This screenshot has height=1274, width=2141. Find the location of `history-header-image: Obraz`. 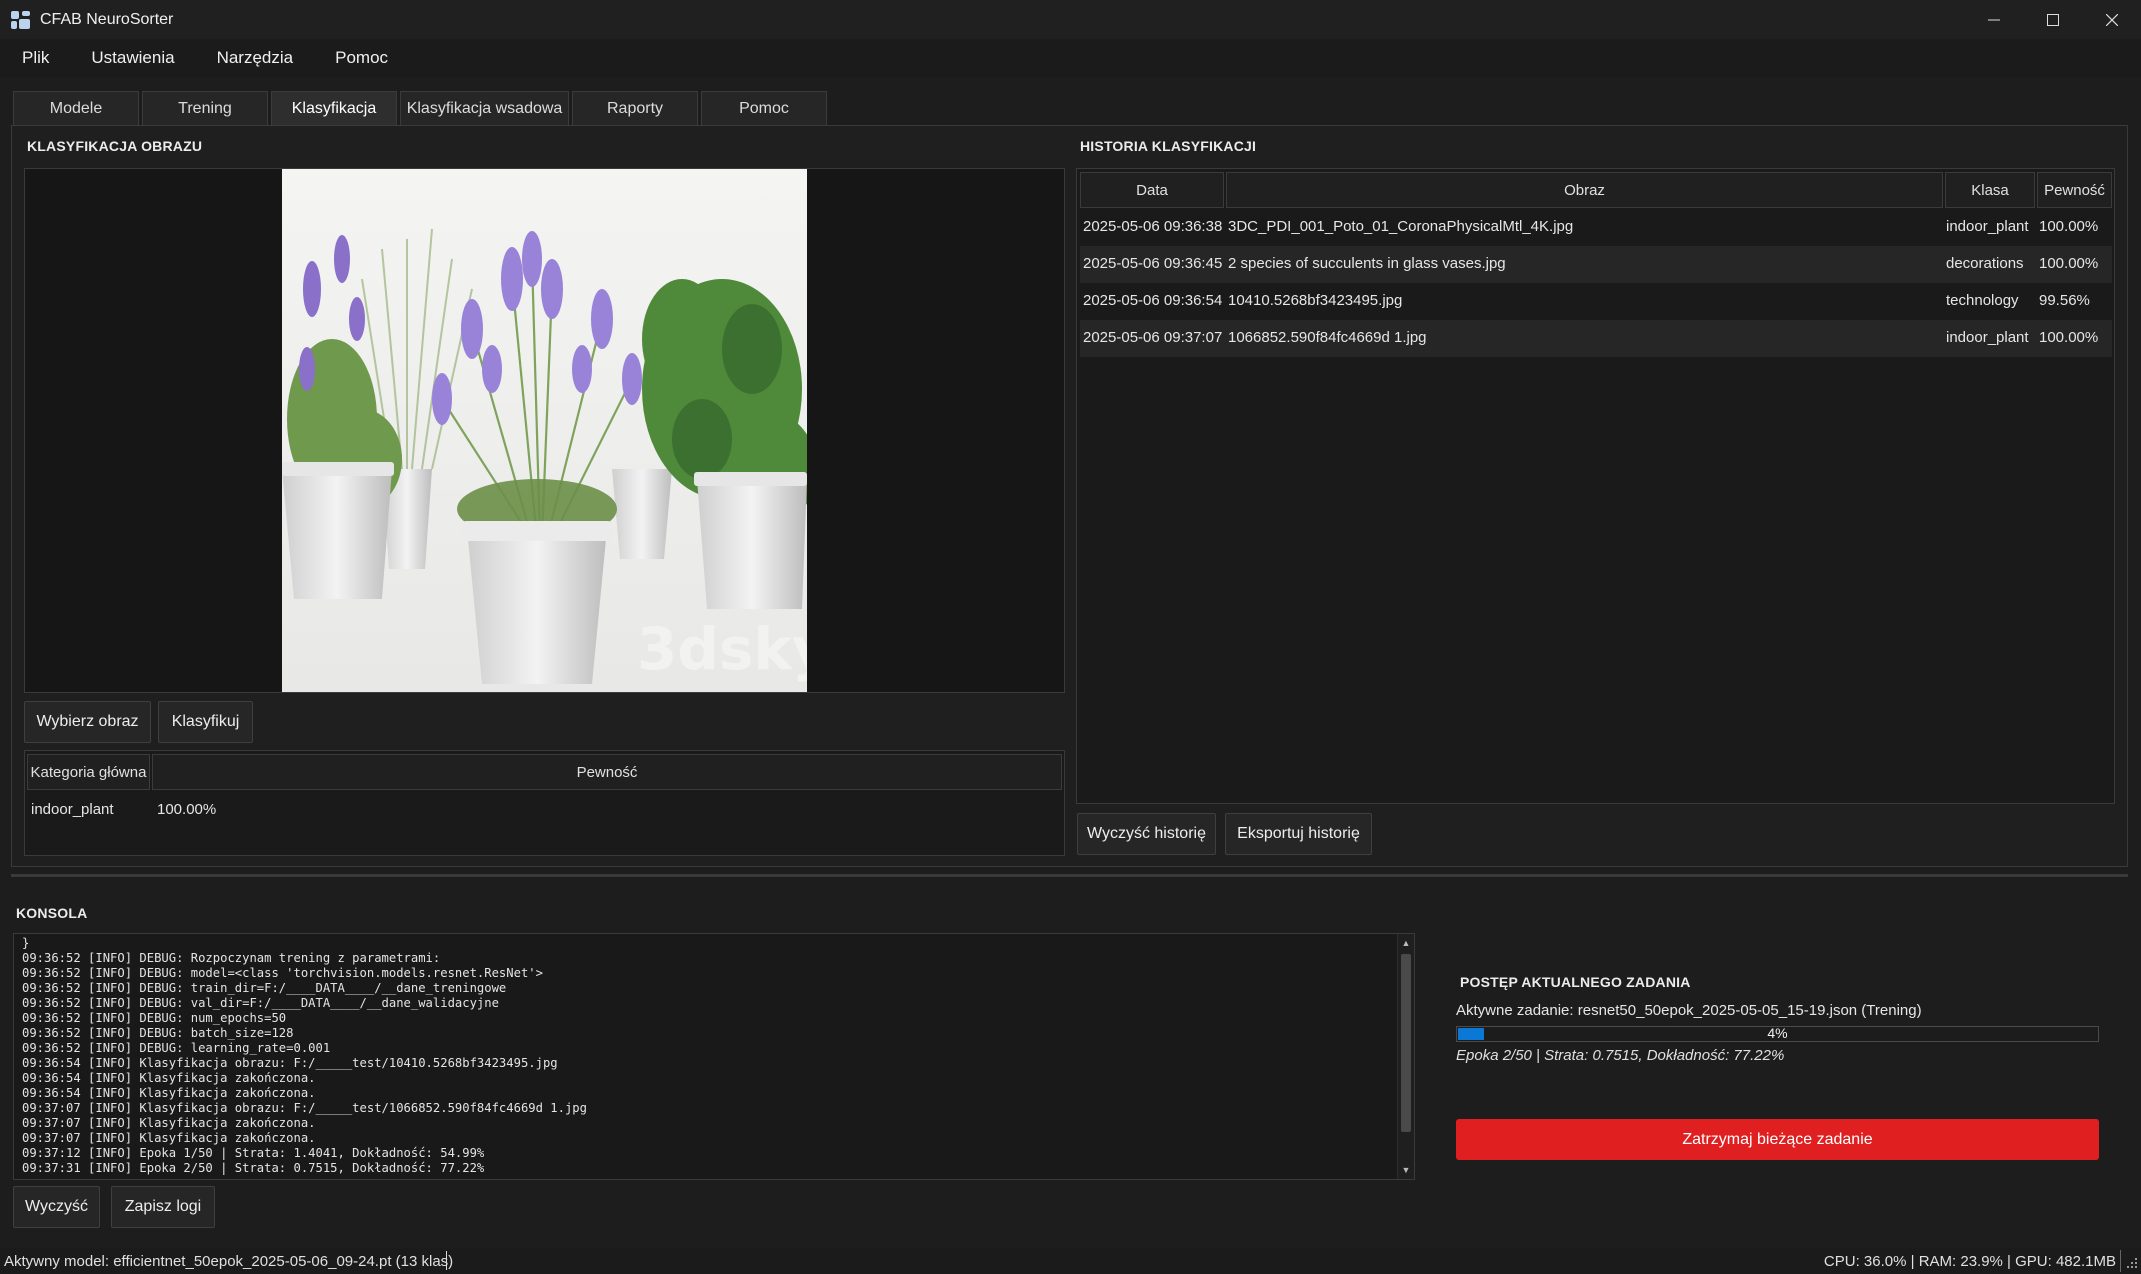

history-header-image: Obraz is located at coordinates (1584, 190).